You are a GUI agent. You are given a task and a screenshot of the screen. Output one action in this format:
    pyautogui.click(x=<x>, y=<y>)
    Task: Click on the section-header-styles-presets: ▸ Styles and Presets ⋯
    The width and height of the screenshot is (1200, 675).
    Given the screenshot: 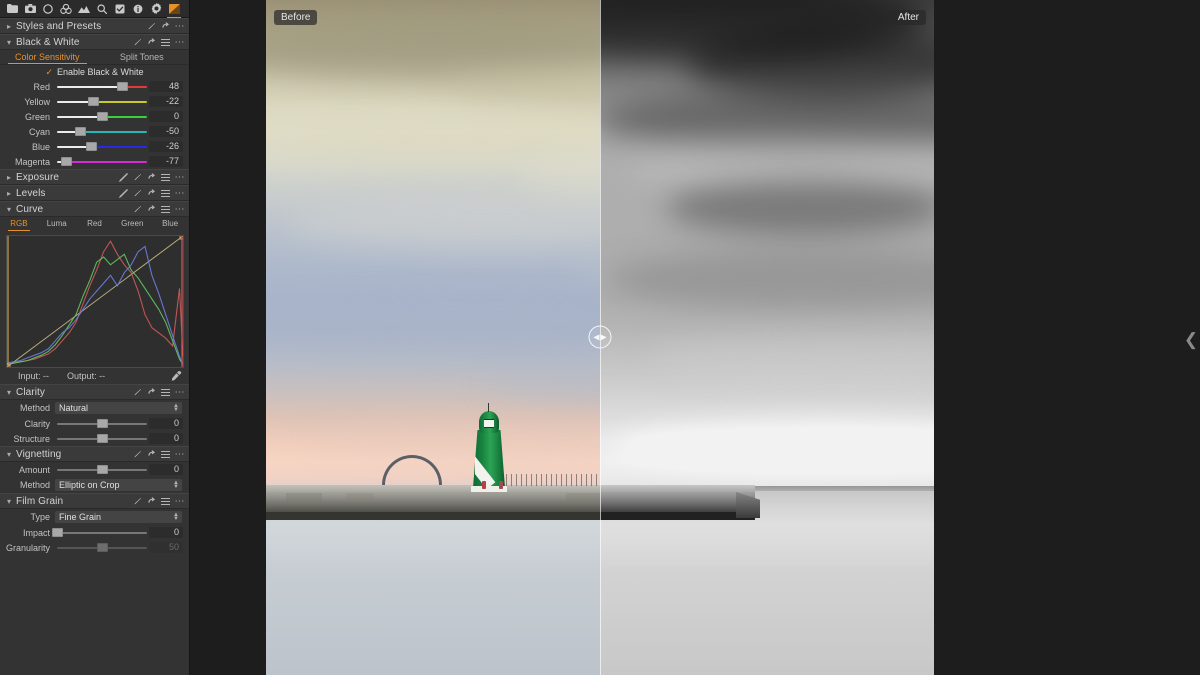 What is the action you would take?
    pyautogui.click(x=94, y=26)
    